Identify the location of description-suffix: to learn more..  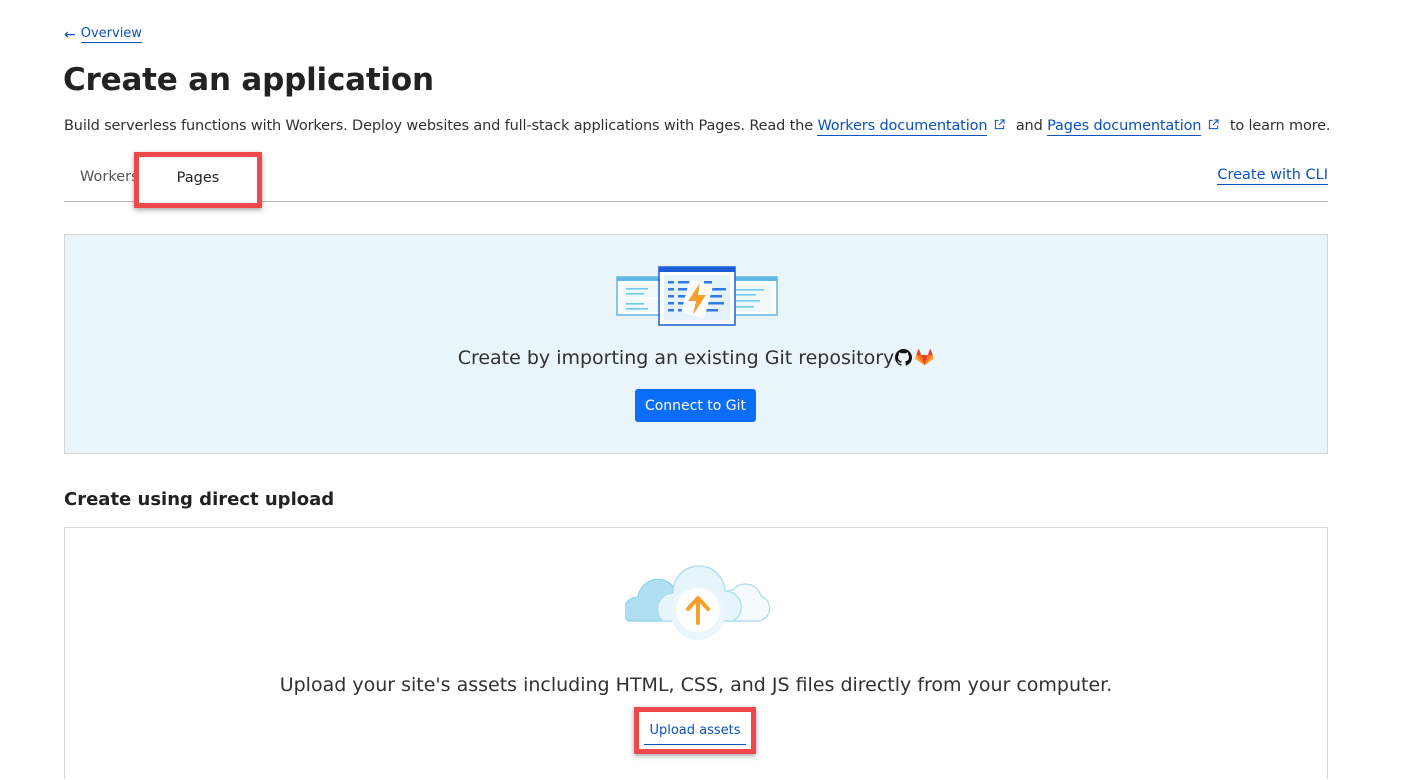
(1278, 126).